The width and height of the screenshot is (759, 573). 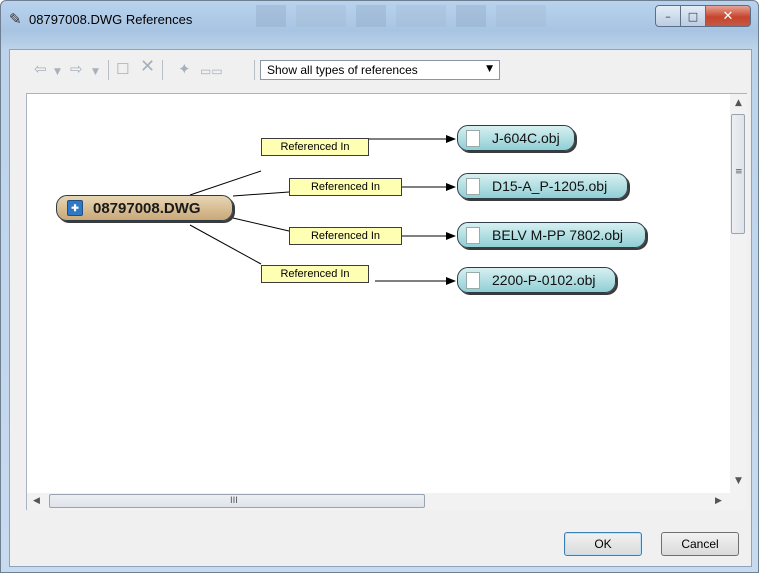 I want to click on reference-node: D15-A_P-1205.obj, so click(x=542, y=186).